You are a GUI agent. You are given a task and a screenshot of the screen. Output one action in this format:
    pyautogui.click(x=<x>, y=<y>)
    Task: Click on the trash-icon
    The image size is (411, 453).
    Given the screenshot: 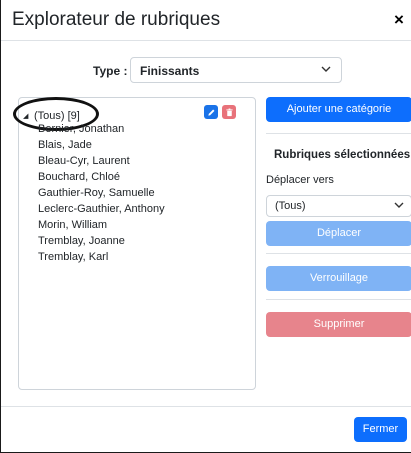 What is the action you would take?
    pyautogui.click(x=229, y=112)
    